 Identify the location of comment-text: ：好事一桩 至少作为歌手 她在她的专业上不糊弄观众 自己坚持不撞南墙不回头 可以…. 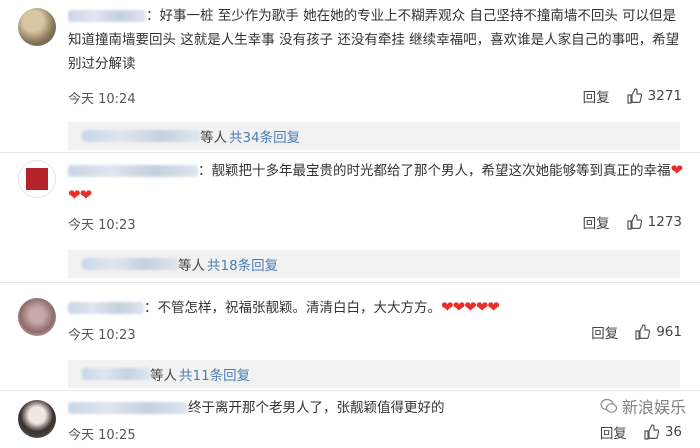
(375, 40).